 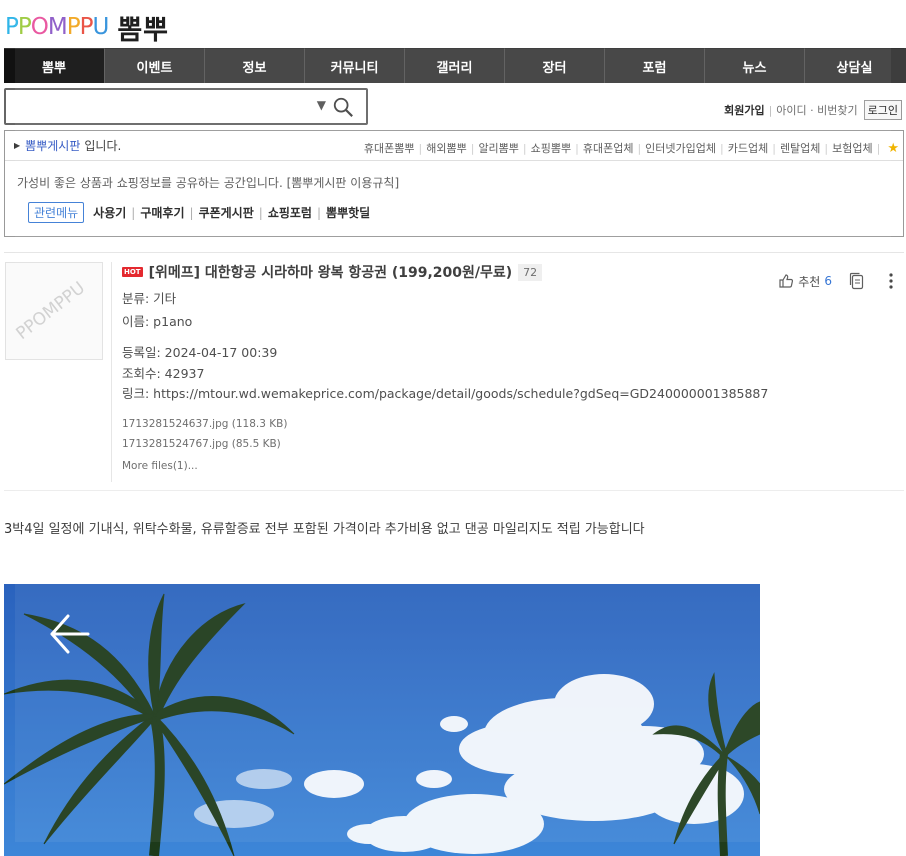 What do you see at coordinates (809, 281) in the screenshot?
I see `recommend-label: 추천` at bounding box center [809, 281].